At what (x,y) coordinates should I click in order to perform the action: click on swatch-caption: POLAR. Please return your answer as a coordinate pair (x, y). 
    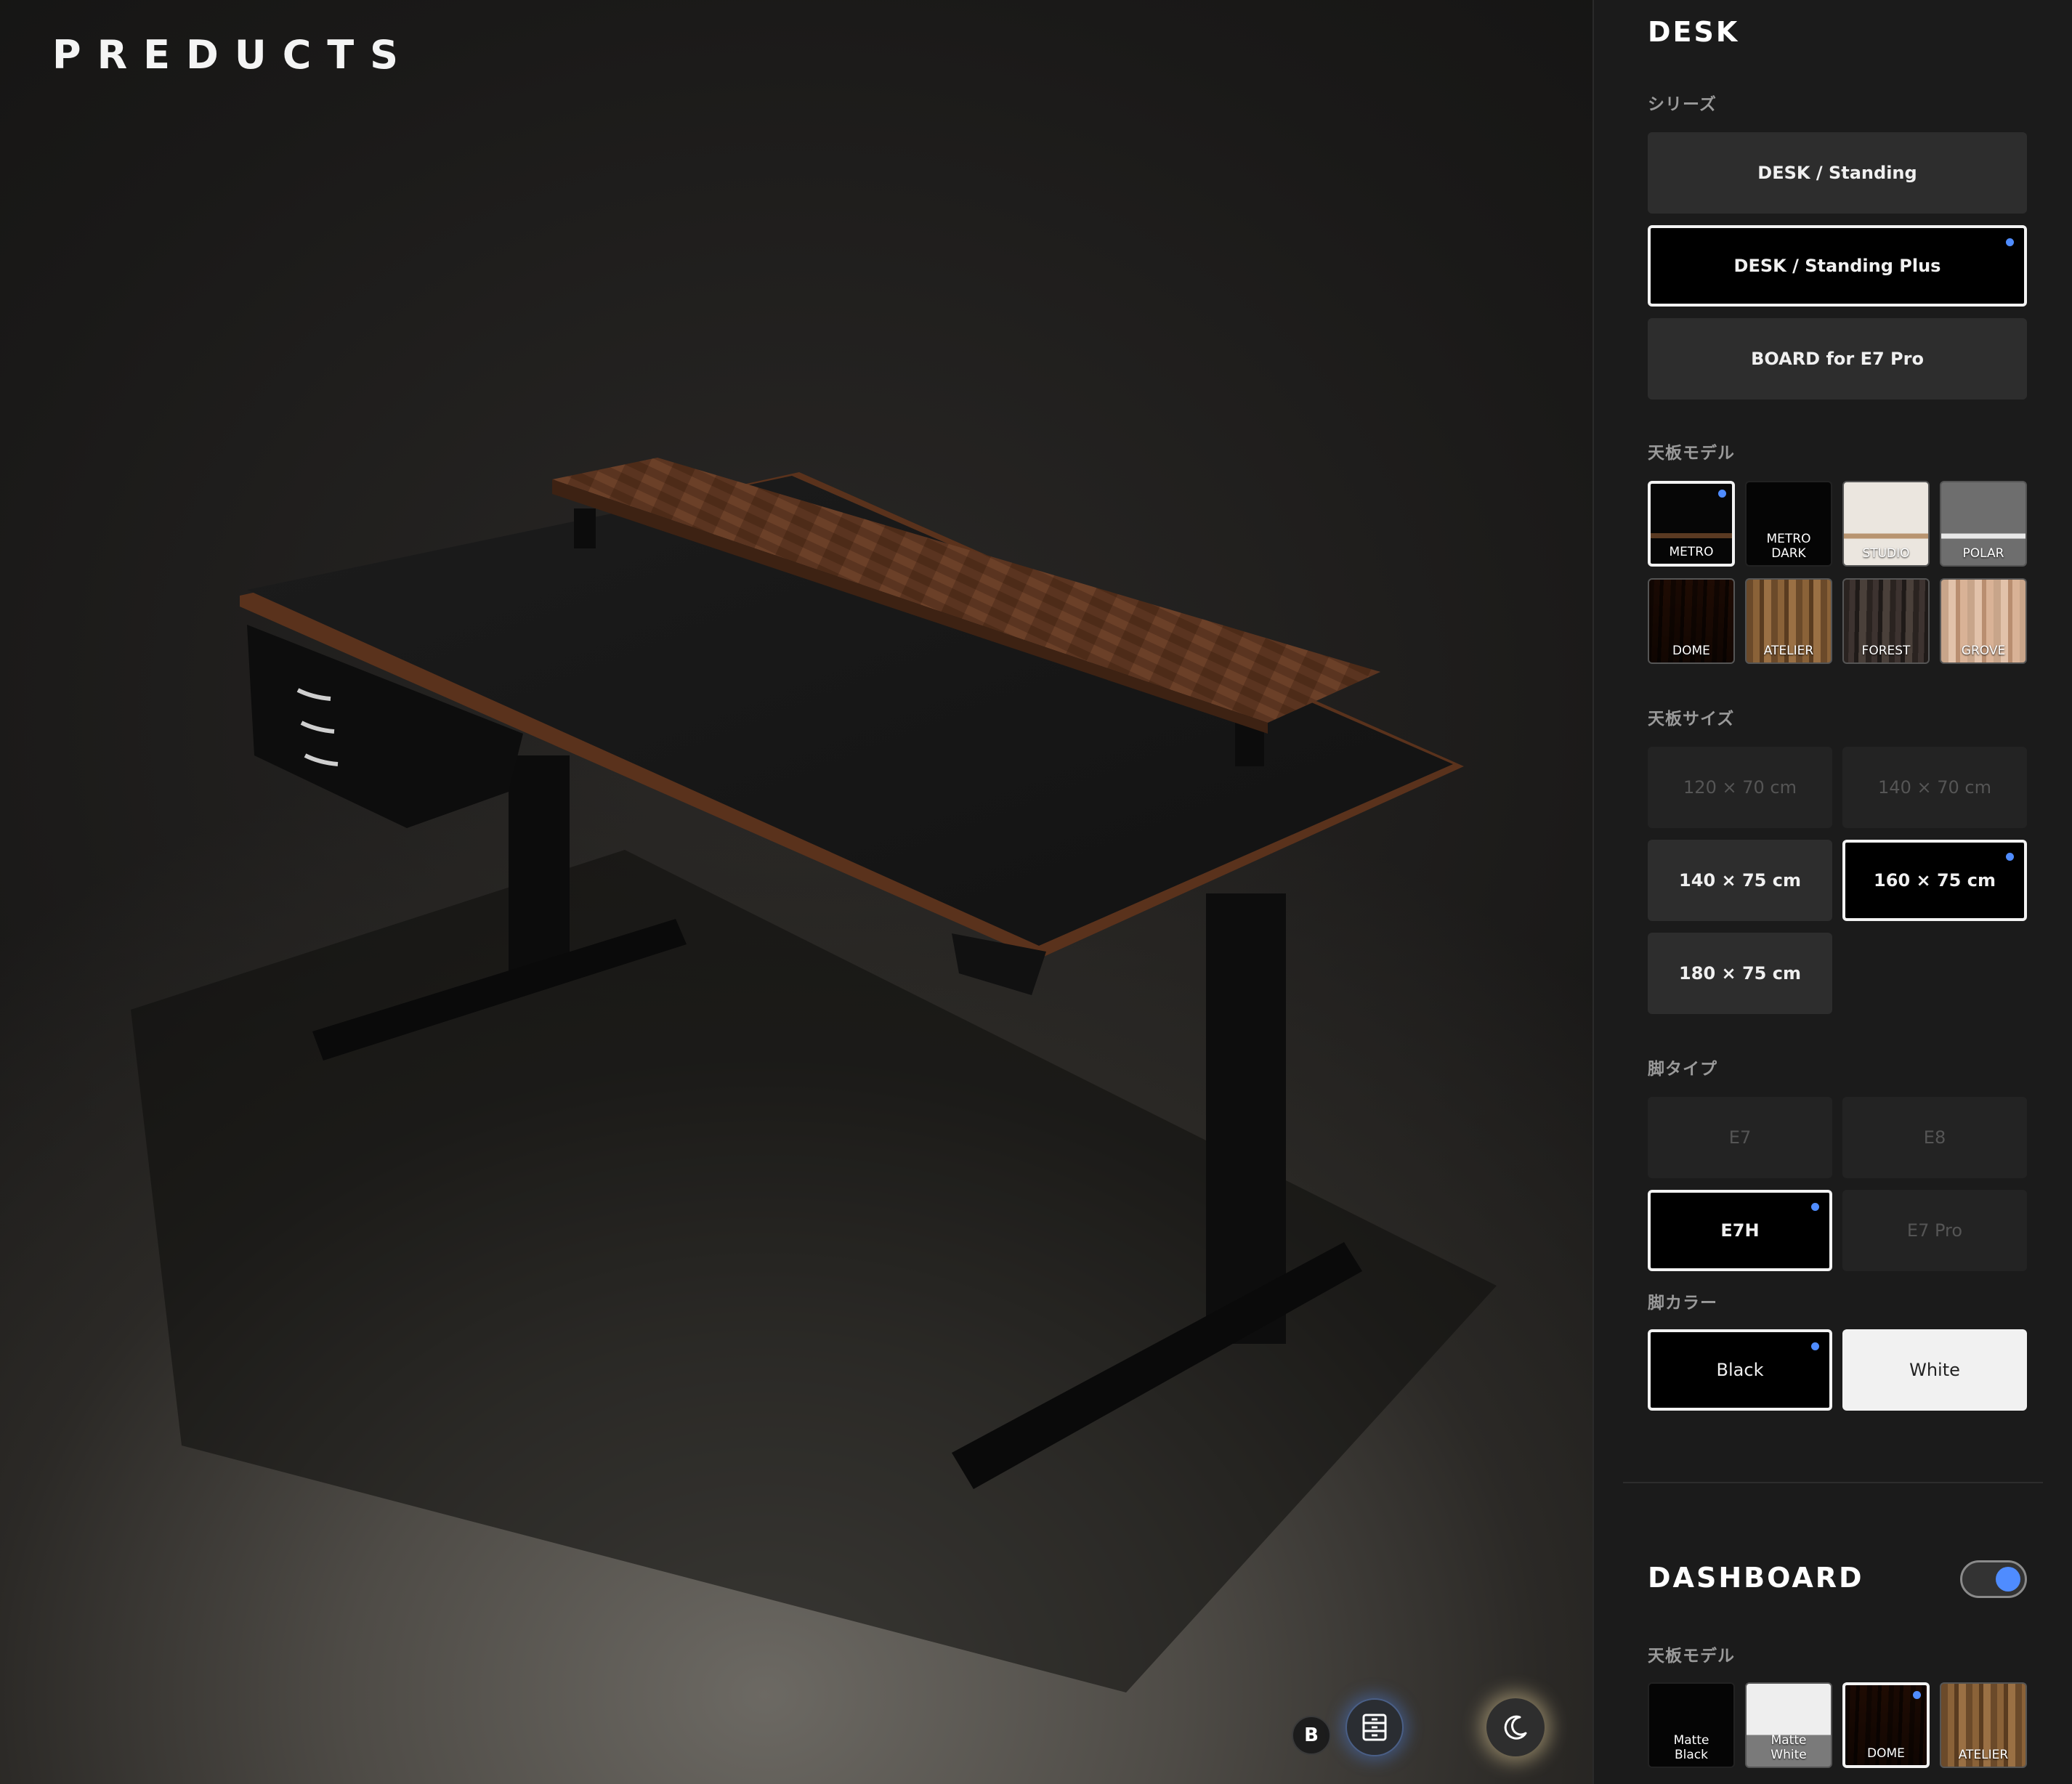
    Looking at the image, I should click on (1983, 553).